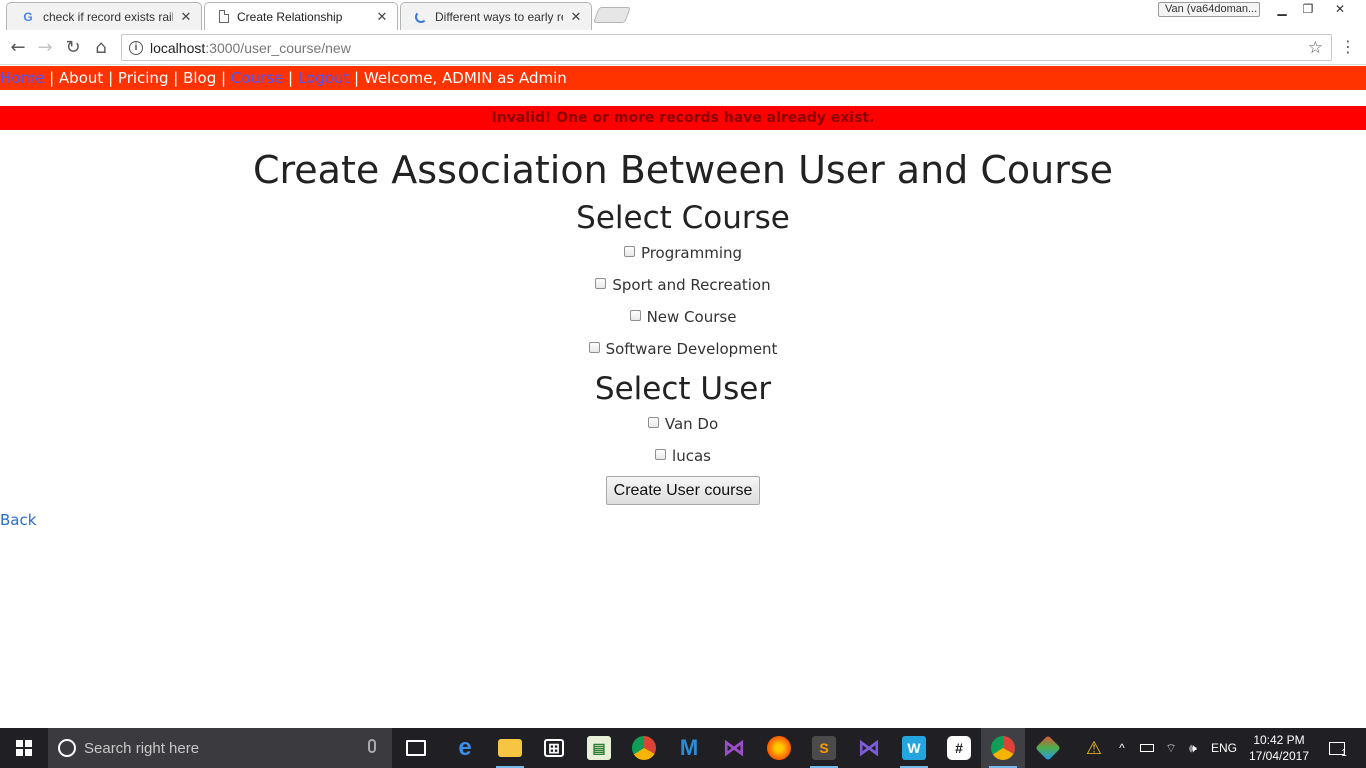 The width and height of the screenshot is (1366, 768). I want to click on taskbar-search-box: Search right here, so click(220, 748).